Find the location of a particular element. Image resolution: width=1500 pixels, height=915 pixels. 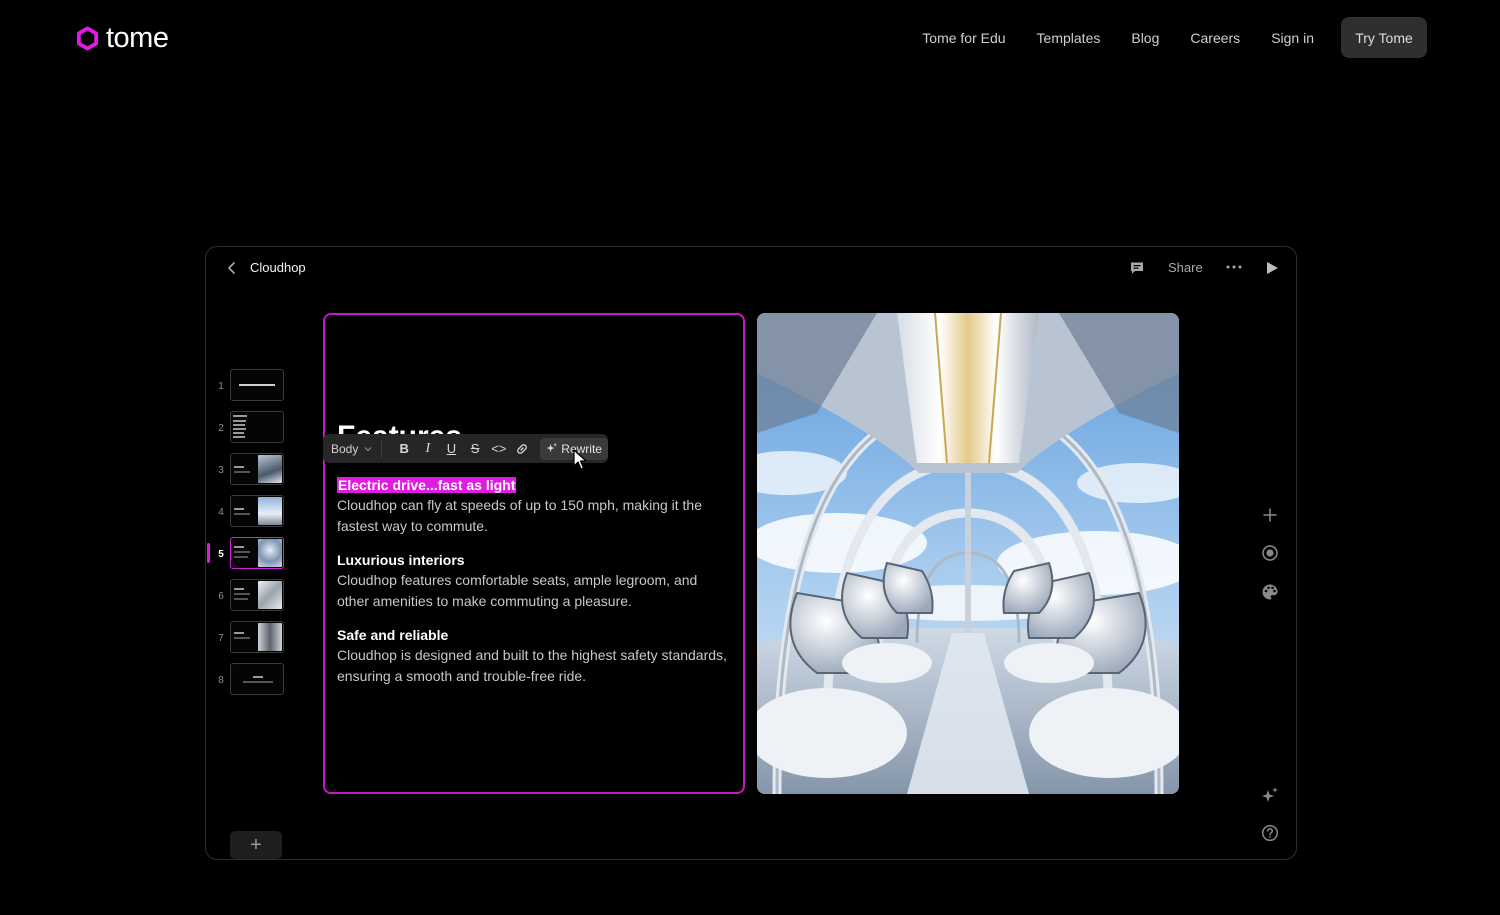

text-style-dropdown: Body is located at coordinates (351, 449).